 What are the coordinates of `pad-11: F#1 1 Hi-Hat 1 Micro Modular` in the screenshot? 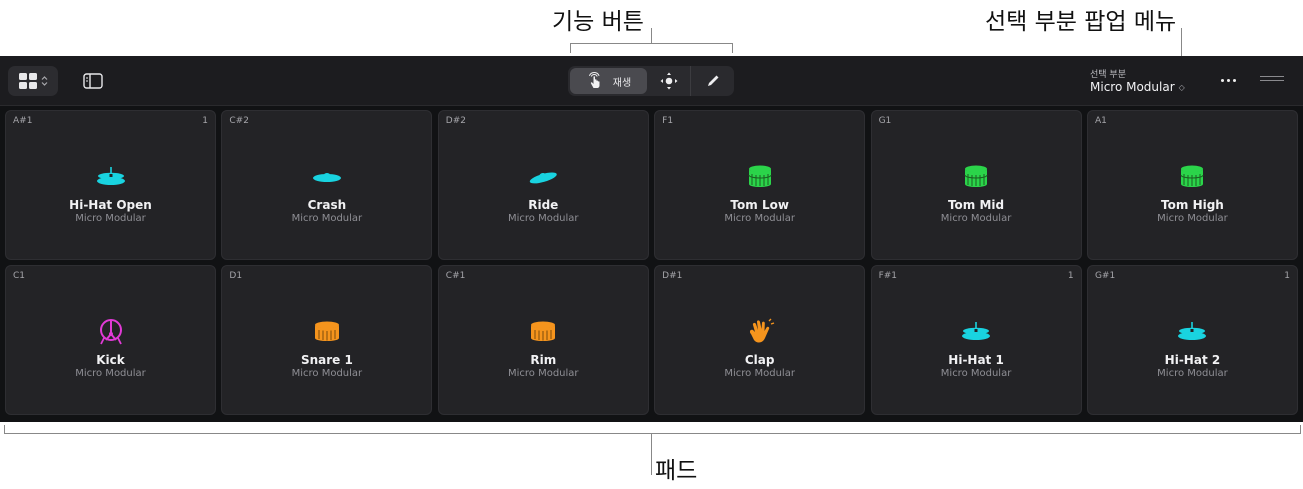 It's located at (976, 340).